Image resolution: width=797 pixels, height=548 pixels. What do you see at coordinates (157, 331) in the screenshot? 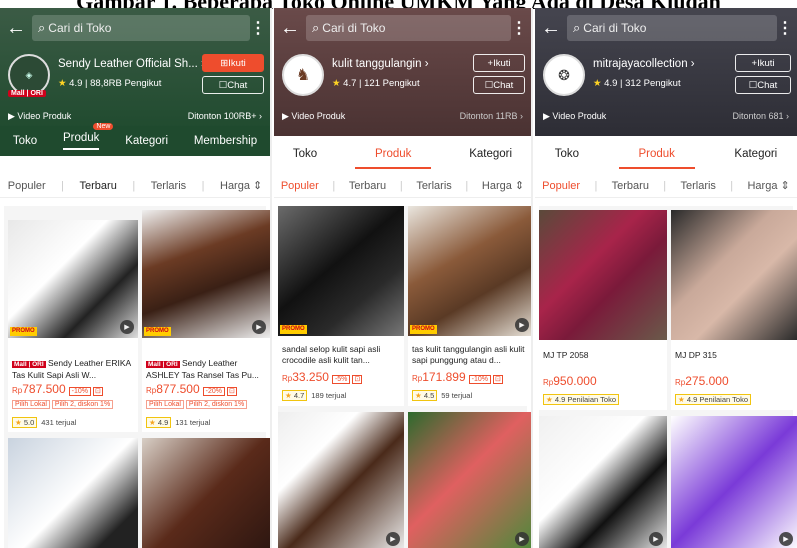
I see `promo-badge: PROMO` at bounding box center [157, 331].